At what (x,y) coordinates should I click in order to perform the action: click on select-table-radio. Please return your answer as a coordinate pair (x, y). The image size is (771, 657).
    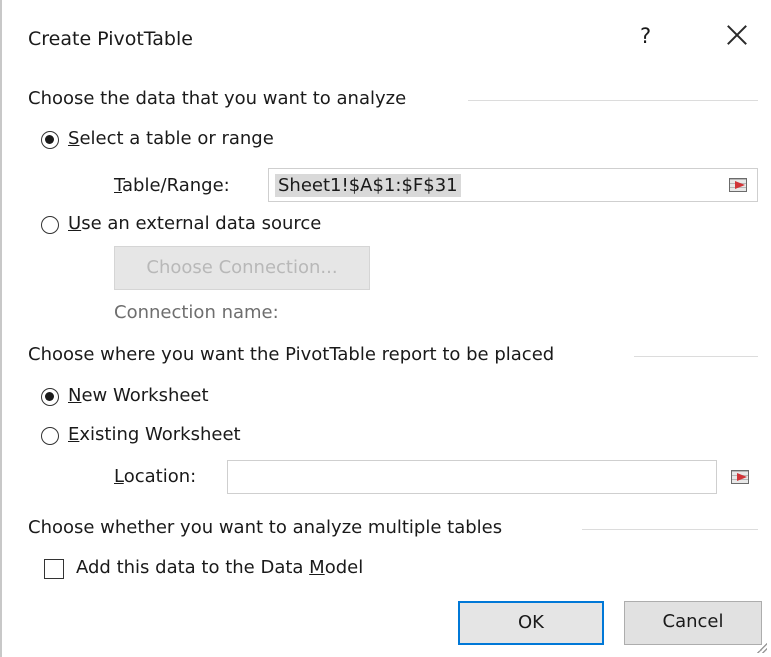
    Looking at the image, I should click on (50, 140).